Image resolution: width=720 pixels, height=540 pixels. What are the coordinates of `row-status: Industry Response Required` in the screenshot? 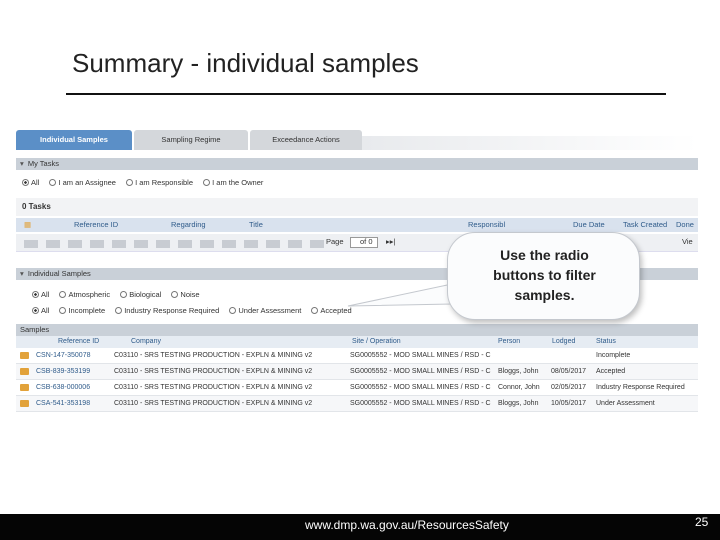 It's located at (640, 387).